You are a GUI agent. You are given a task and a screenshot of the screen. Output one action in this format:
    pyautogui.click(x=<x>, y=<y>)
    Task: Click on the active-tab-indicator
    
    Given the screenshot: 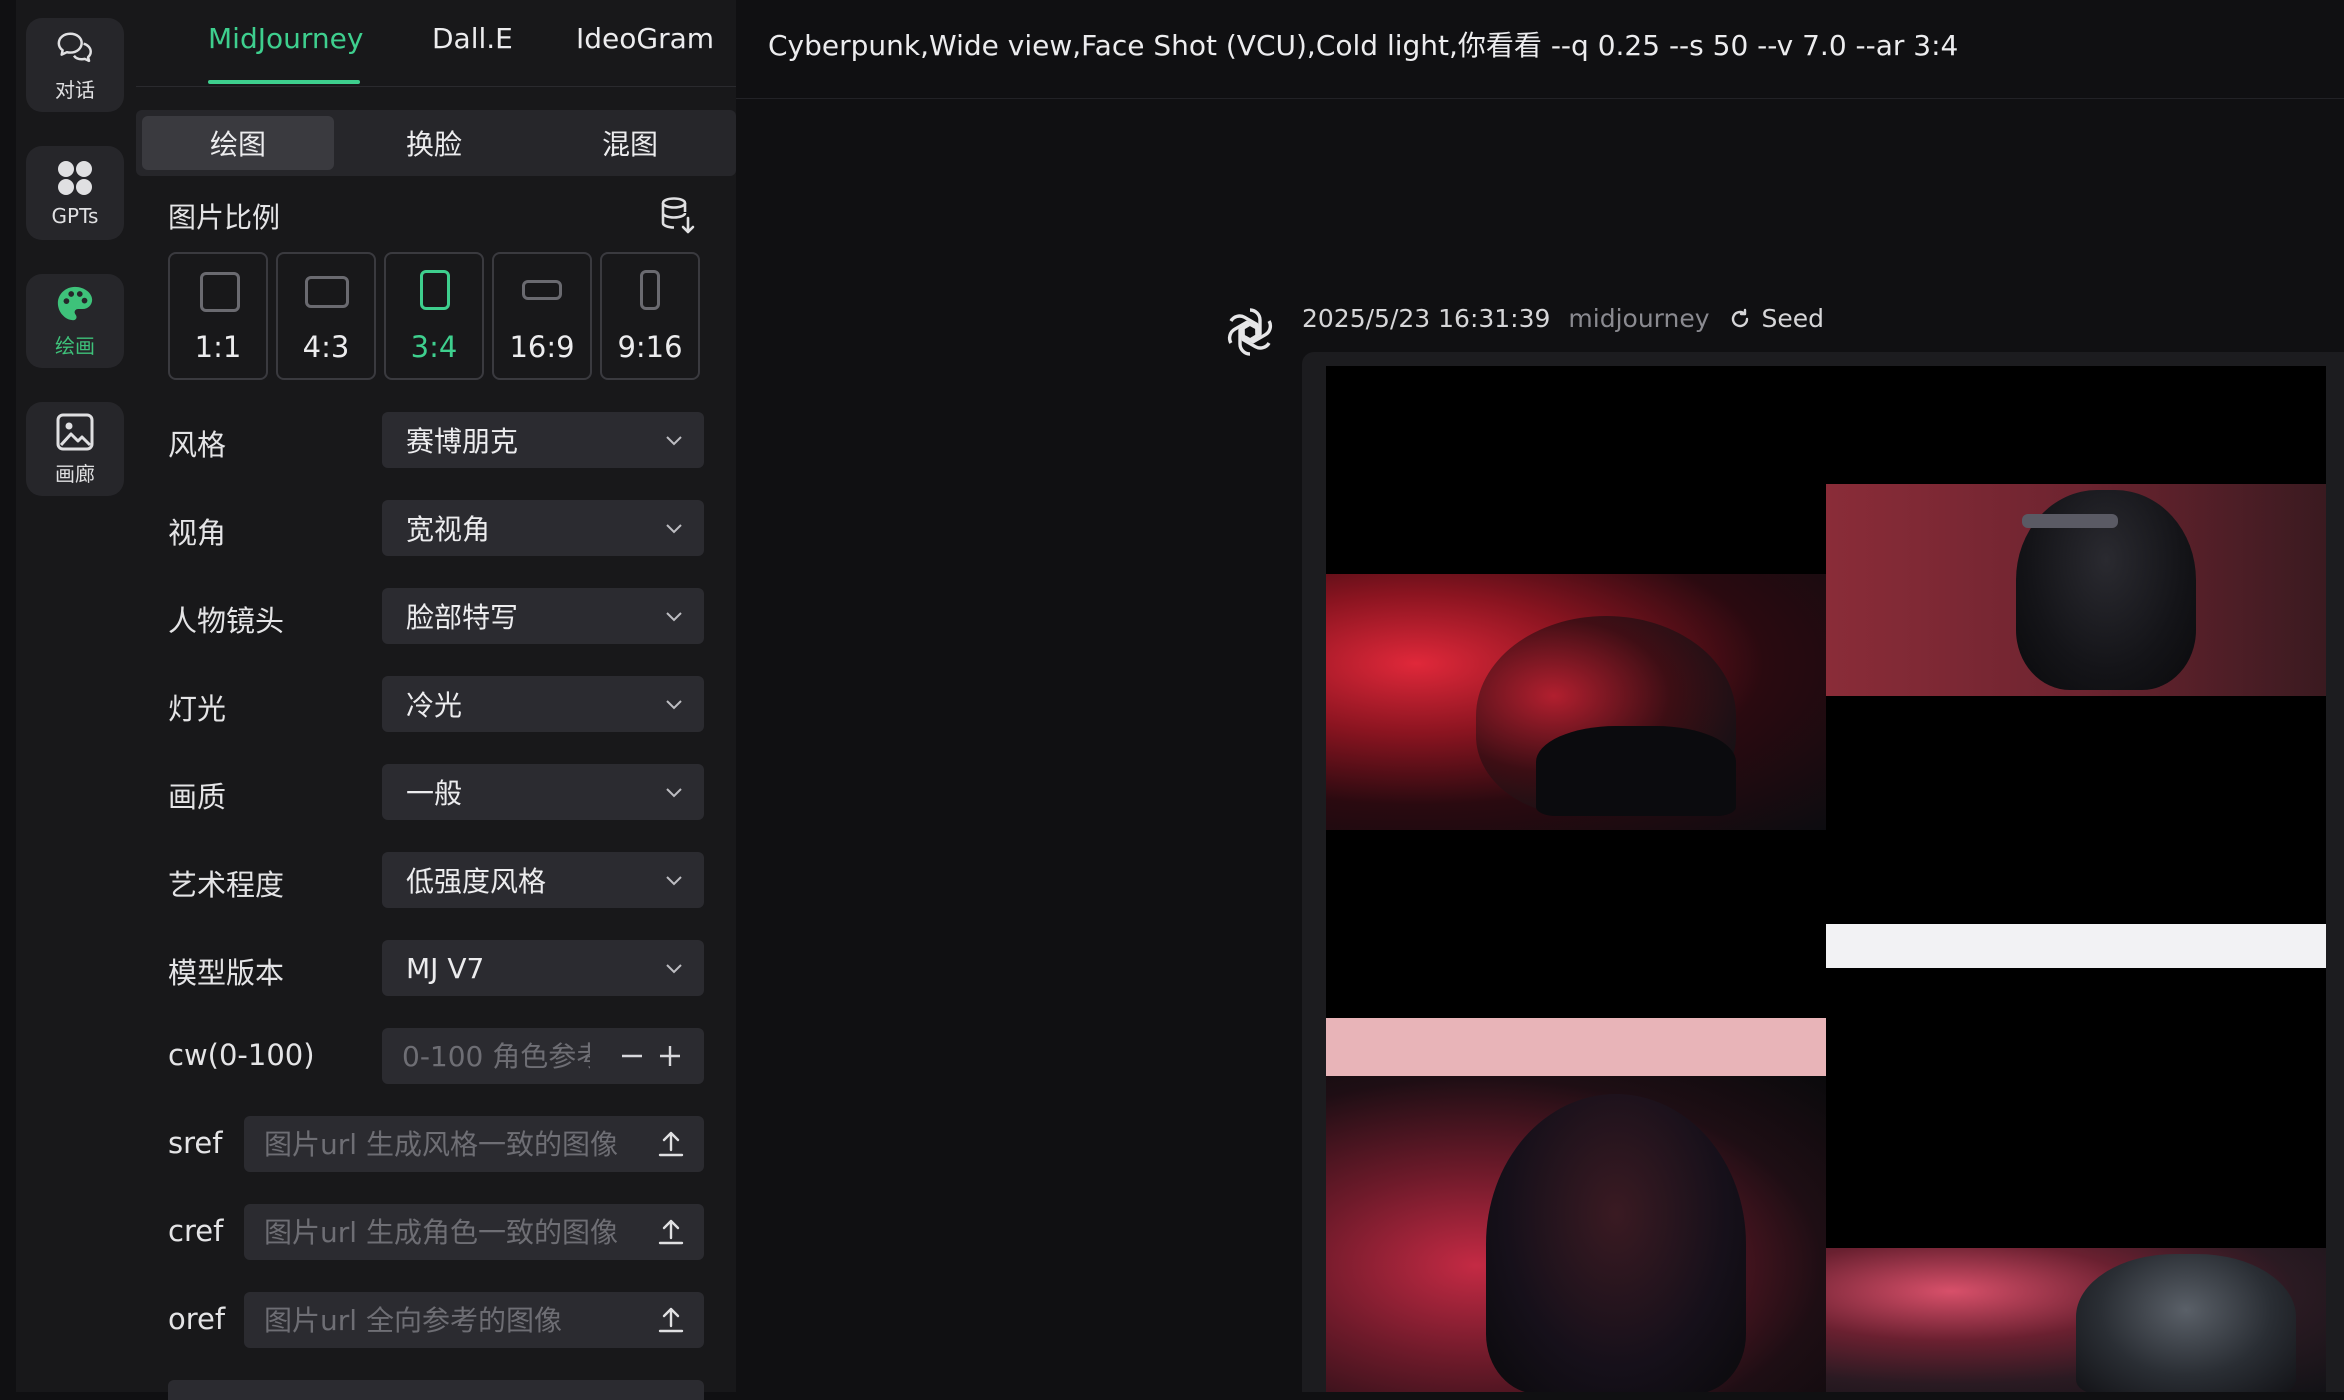 What is the action you would take?
    pyautogui.click(x=284, y=82)
    